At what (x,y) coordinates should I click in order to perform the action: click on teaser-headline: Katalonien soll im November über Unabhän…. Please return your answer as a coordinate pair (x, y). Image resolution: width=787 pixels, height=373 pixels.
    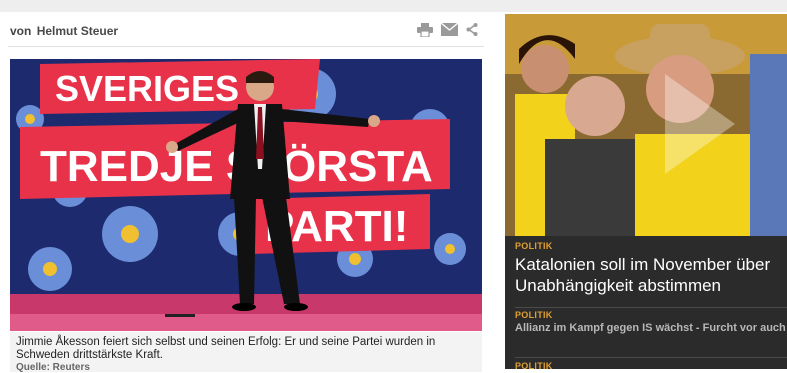
    Looking at the image, I should click on (651, 275).